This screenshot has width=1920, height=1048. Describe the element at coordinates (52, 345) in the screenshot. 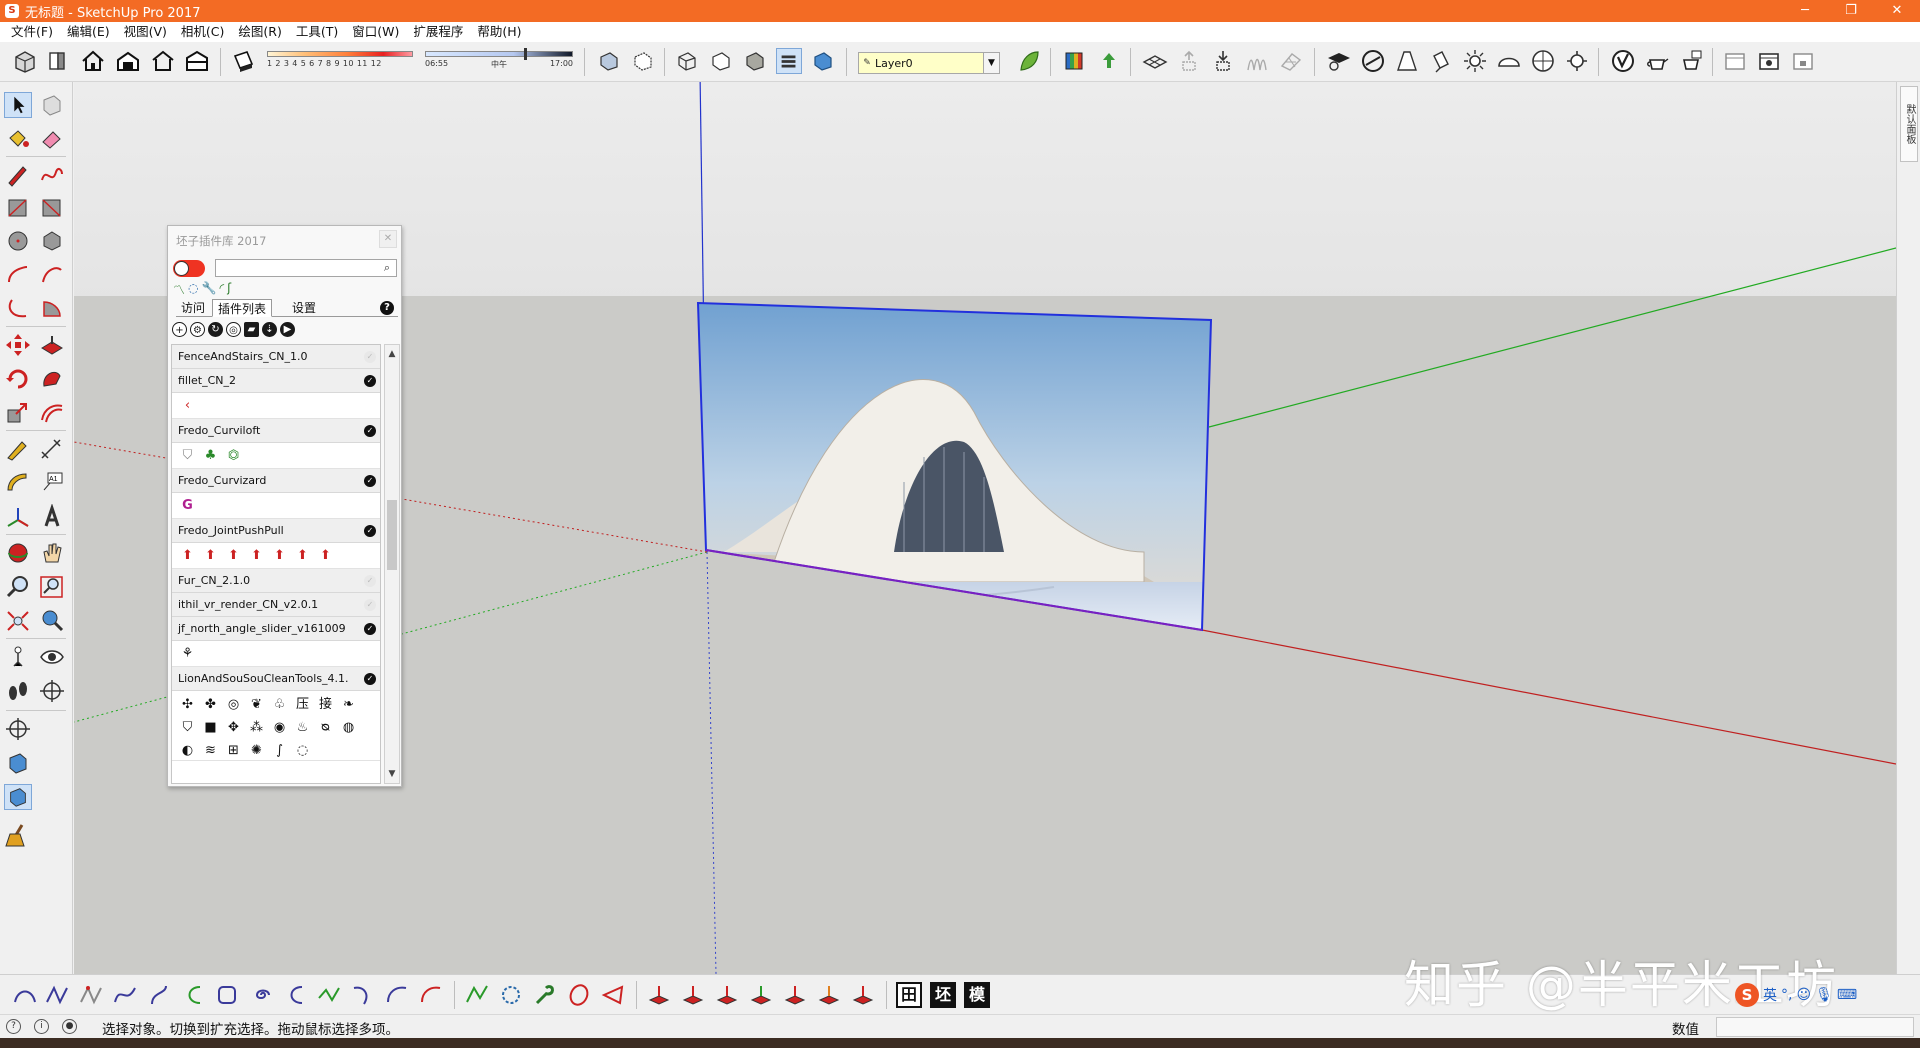

I see `push-pull-icon` at that location.